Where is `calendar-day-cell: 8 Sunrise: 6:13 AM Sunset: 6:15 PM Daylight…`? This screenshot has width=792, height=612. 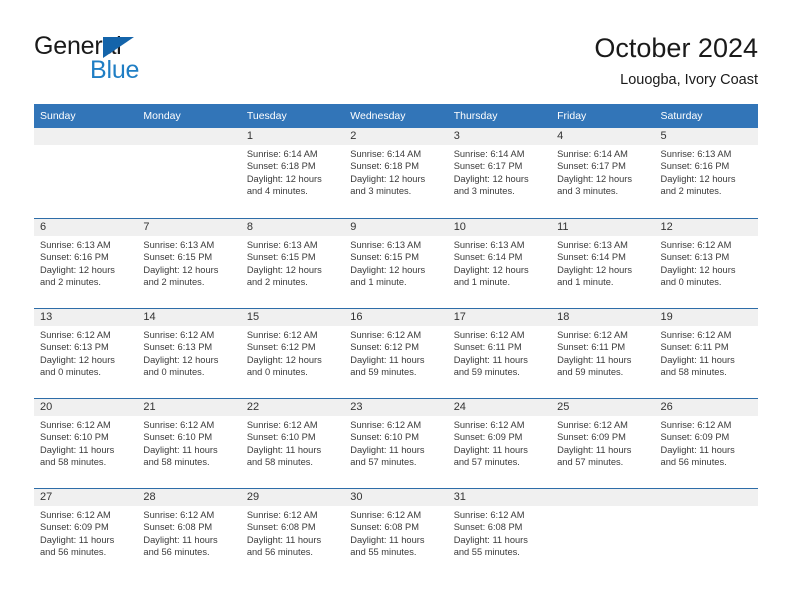 calendar-day-cell: 8 Sunrise: 6:13 AM Sunset: 6:15 PM Daylight… is located at coordinates (292, 263).